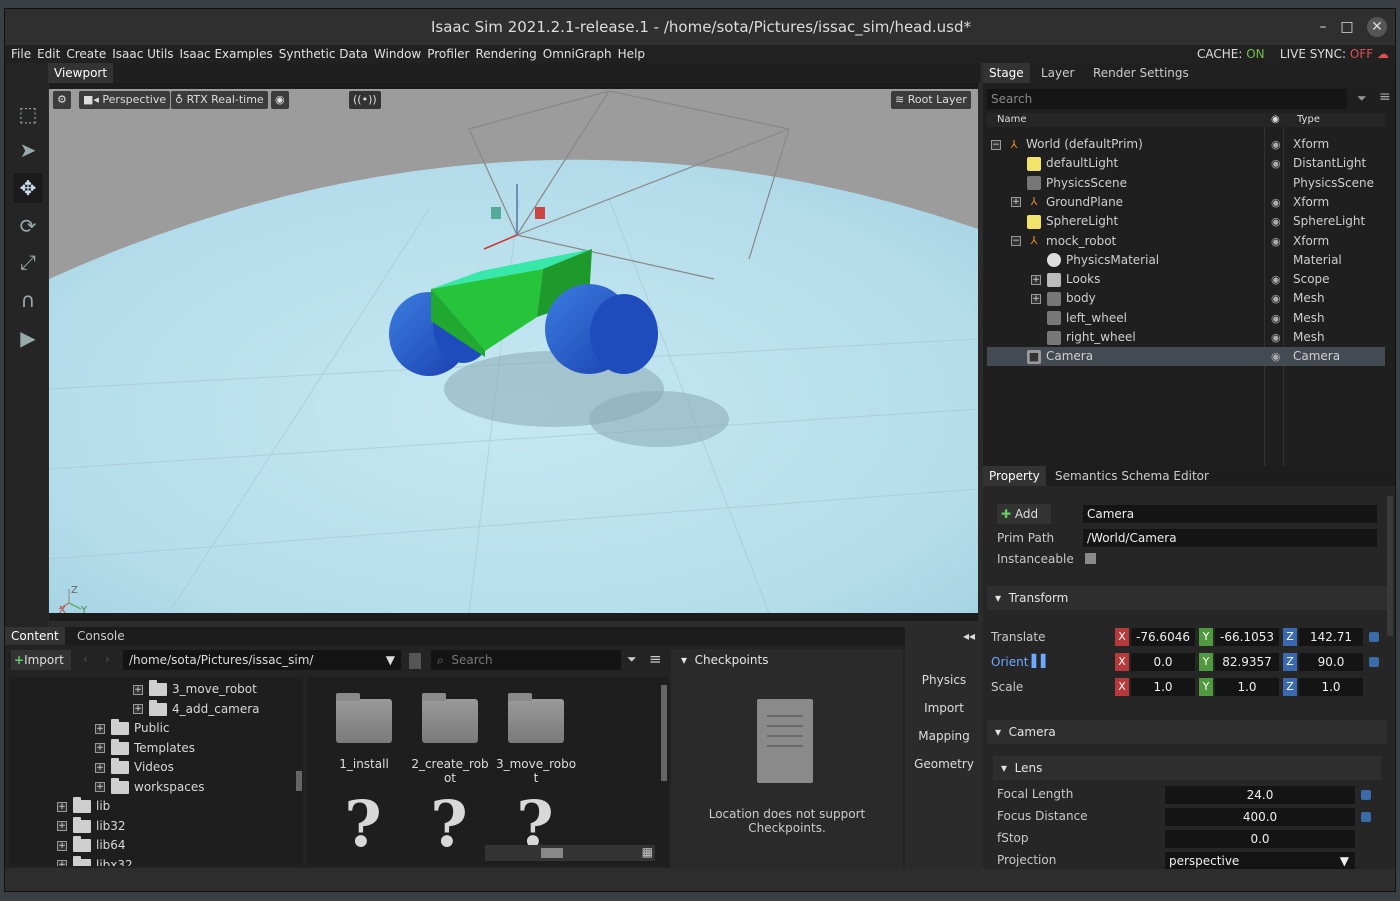 The width and height of the screenshot is (1400, 901). Describe the element at coordinates (1186, 221) in the screenshot. I see `stage-row-spherelight: SphereLight ◉ SphereLight` at that location.